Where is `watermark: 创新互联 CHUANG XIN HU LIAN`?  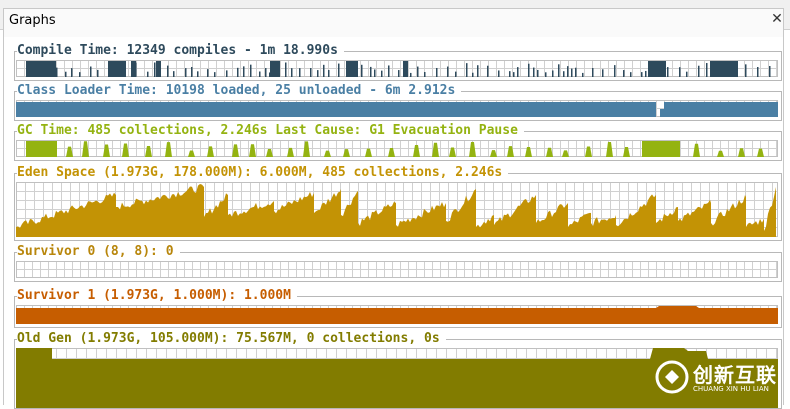 watermark: 创新互联 CHUANG XIN HU LIAN is located at coordinates (720, 379).